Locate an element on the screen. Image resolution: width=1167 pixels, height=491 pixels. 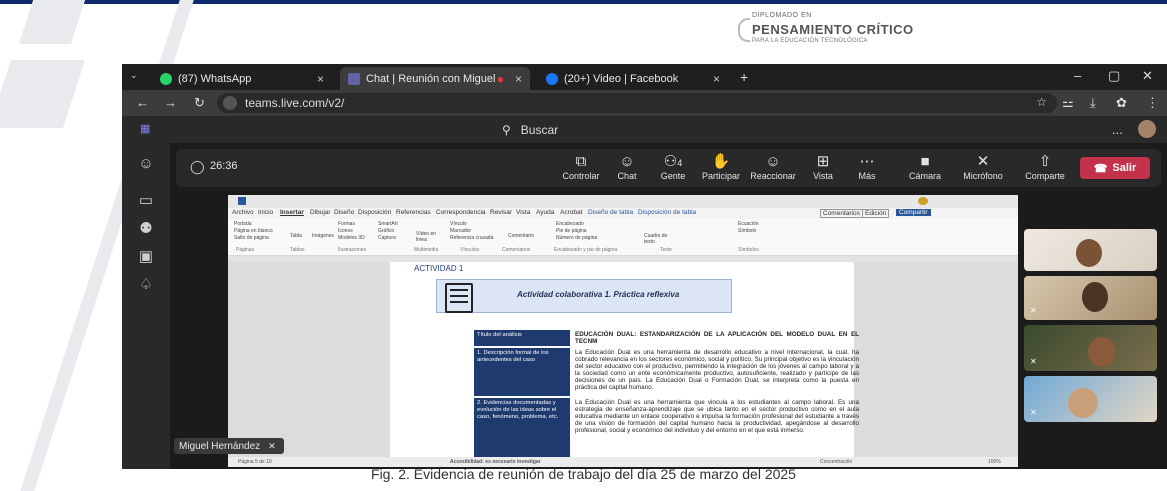
new-tab-button: + is located at coordinates (744, 77).